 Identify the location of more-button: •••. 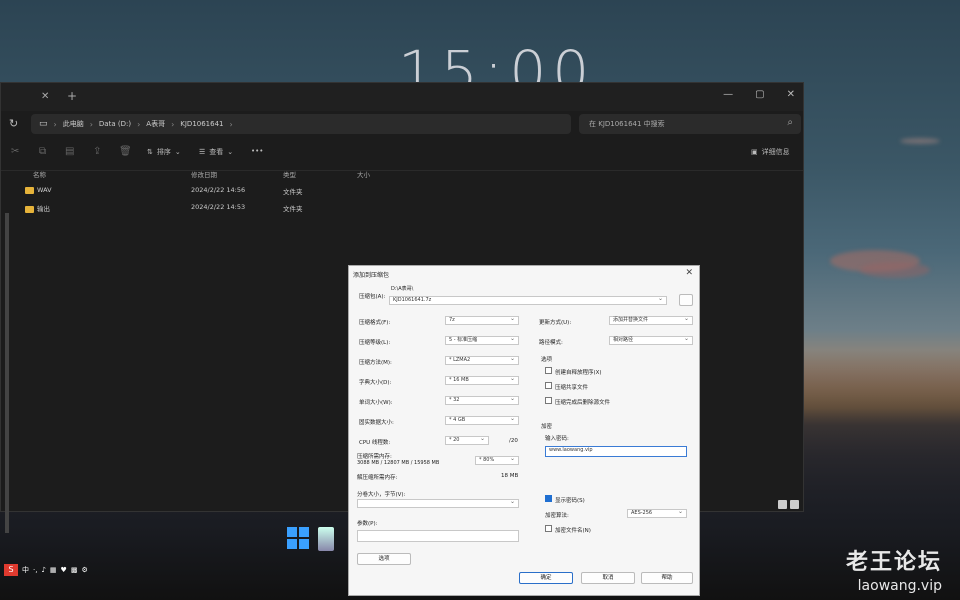
(257, 151).